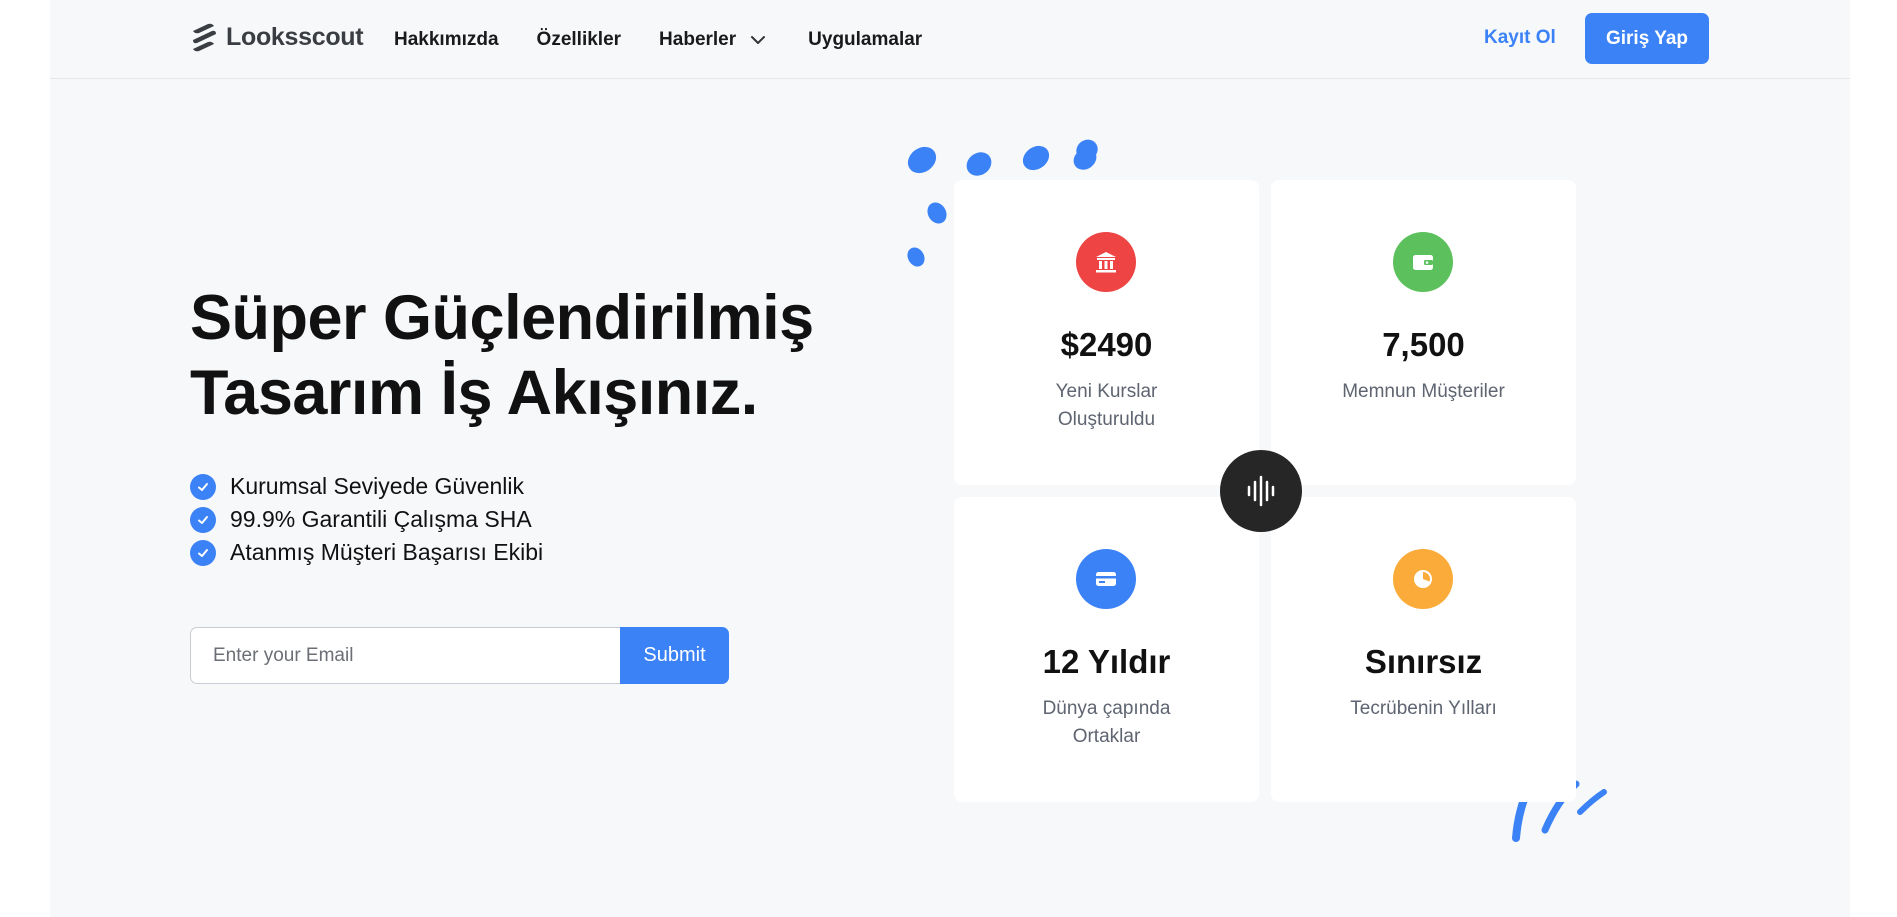 The height and width of the screenshot is (917, 1897). What do you see at coordinates (698, 39) in the screenshot?
I see `nav-link-label: Haberler` at bounding box center [698, 39].